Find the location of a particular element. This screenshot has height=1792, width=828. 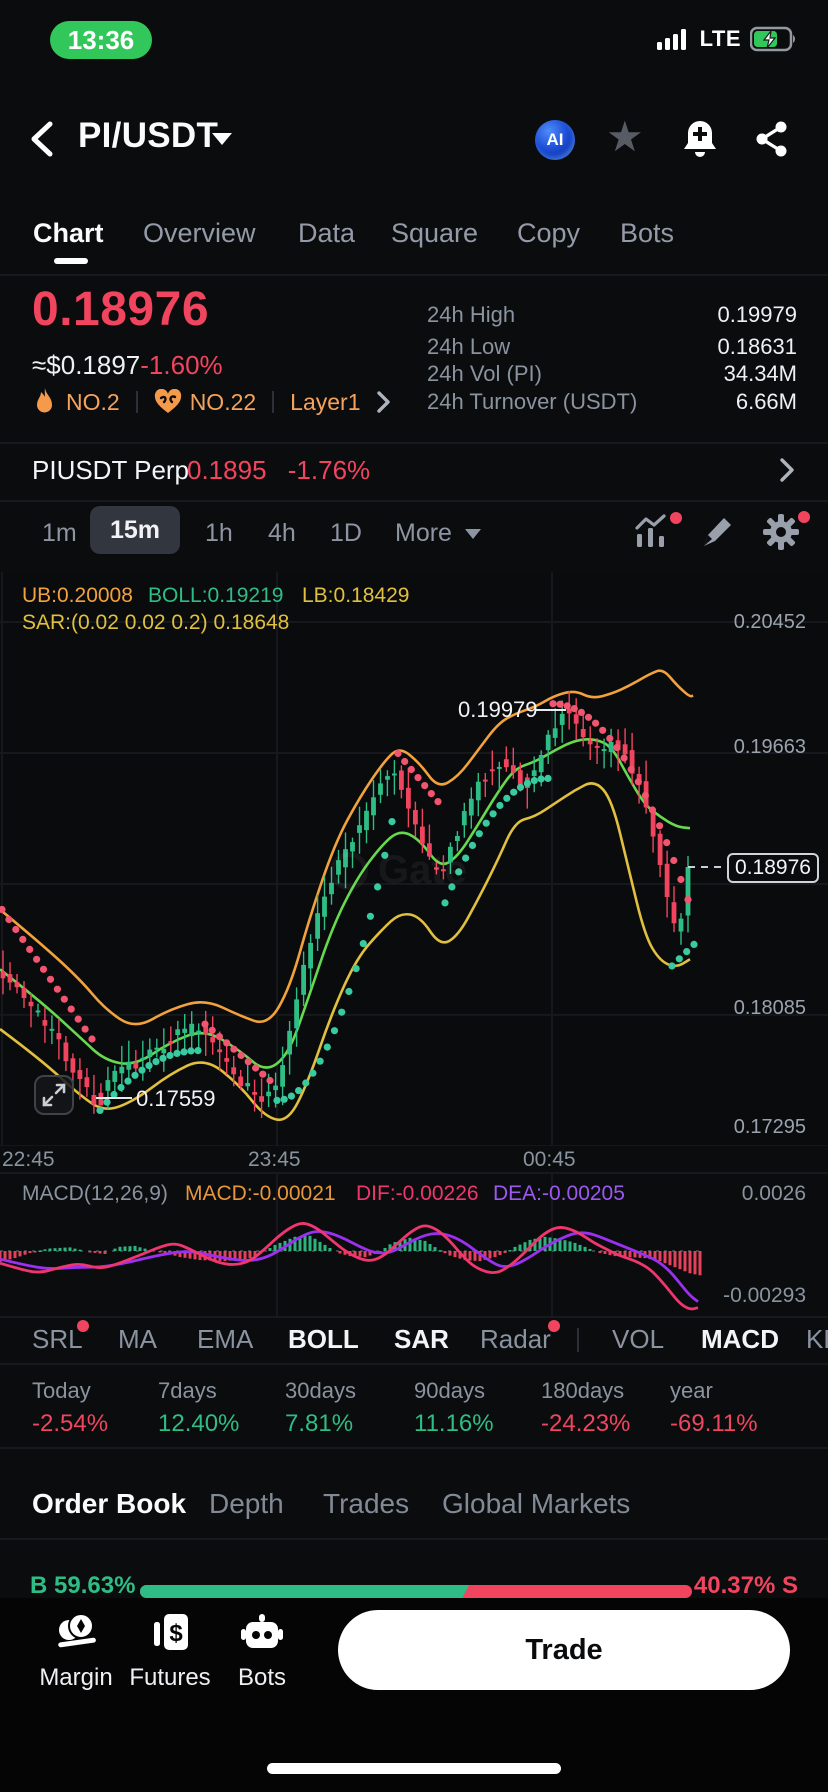

perf-value-today: -2.54% is located at coordinates (70, 1423).